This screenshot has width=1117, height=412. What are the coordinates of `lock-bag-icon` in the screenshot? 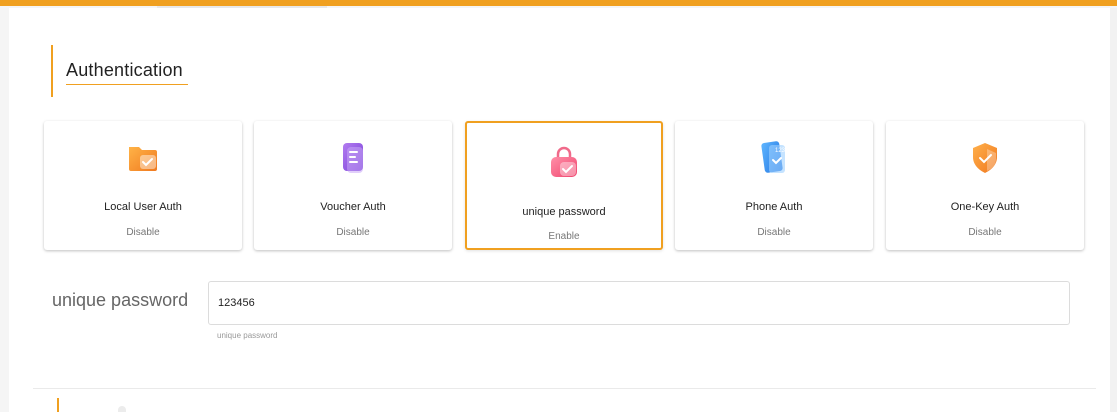 It's located at (564, 163).